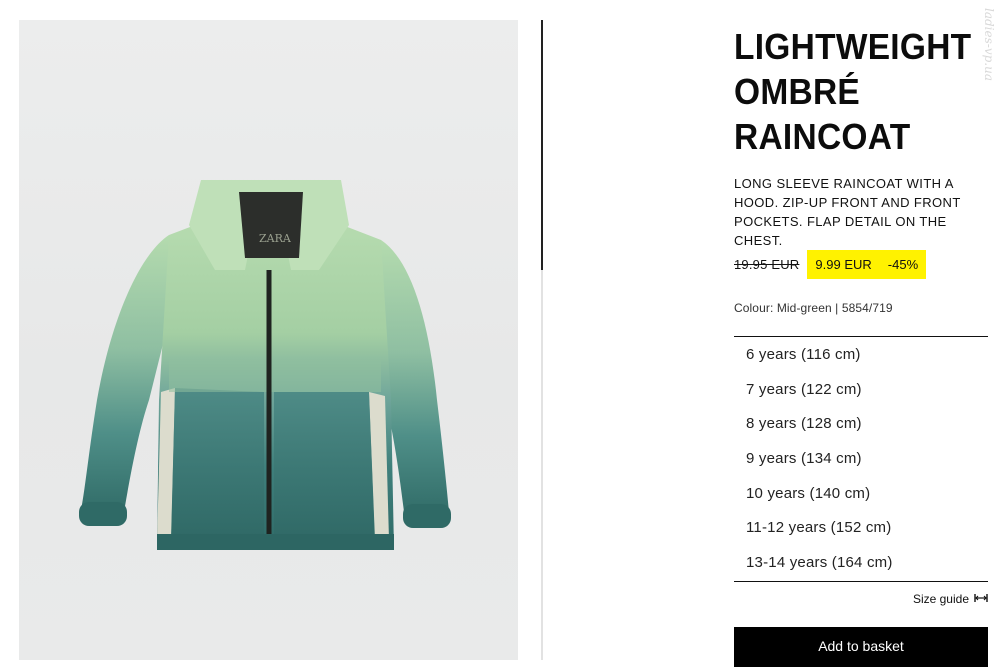 The height and width of the screenshot is (667, 1000). I want to click on price-row: 19.95 EUR 9.99 EUR -45%, so click(830, 264).